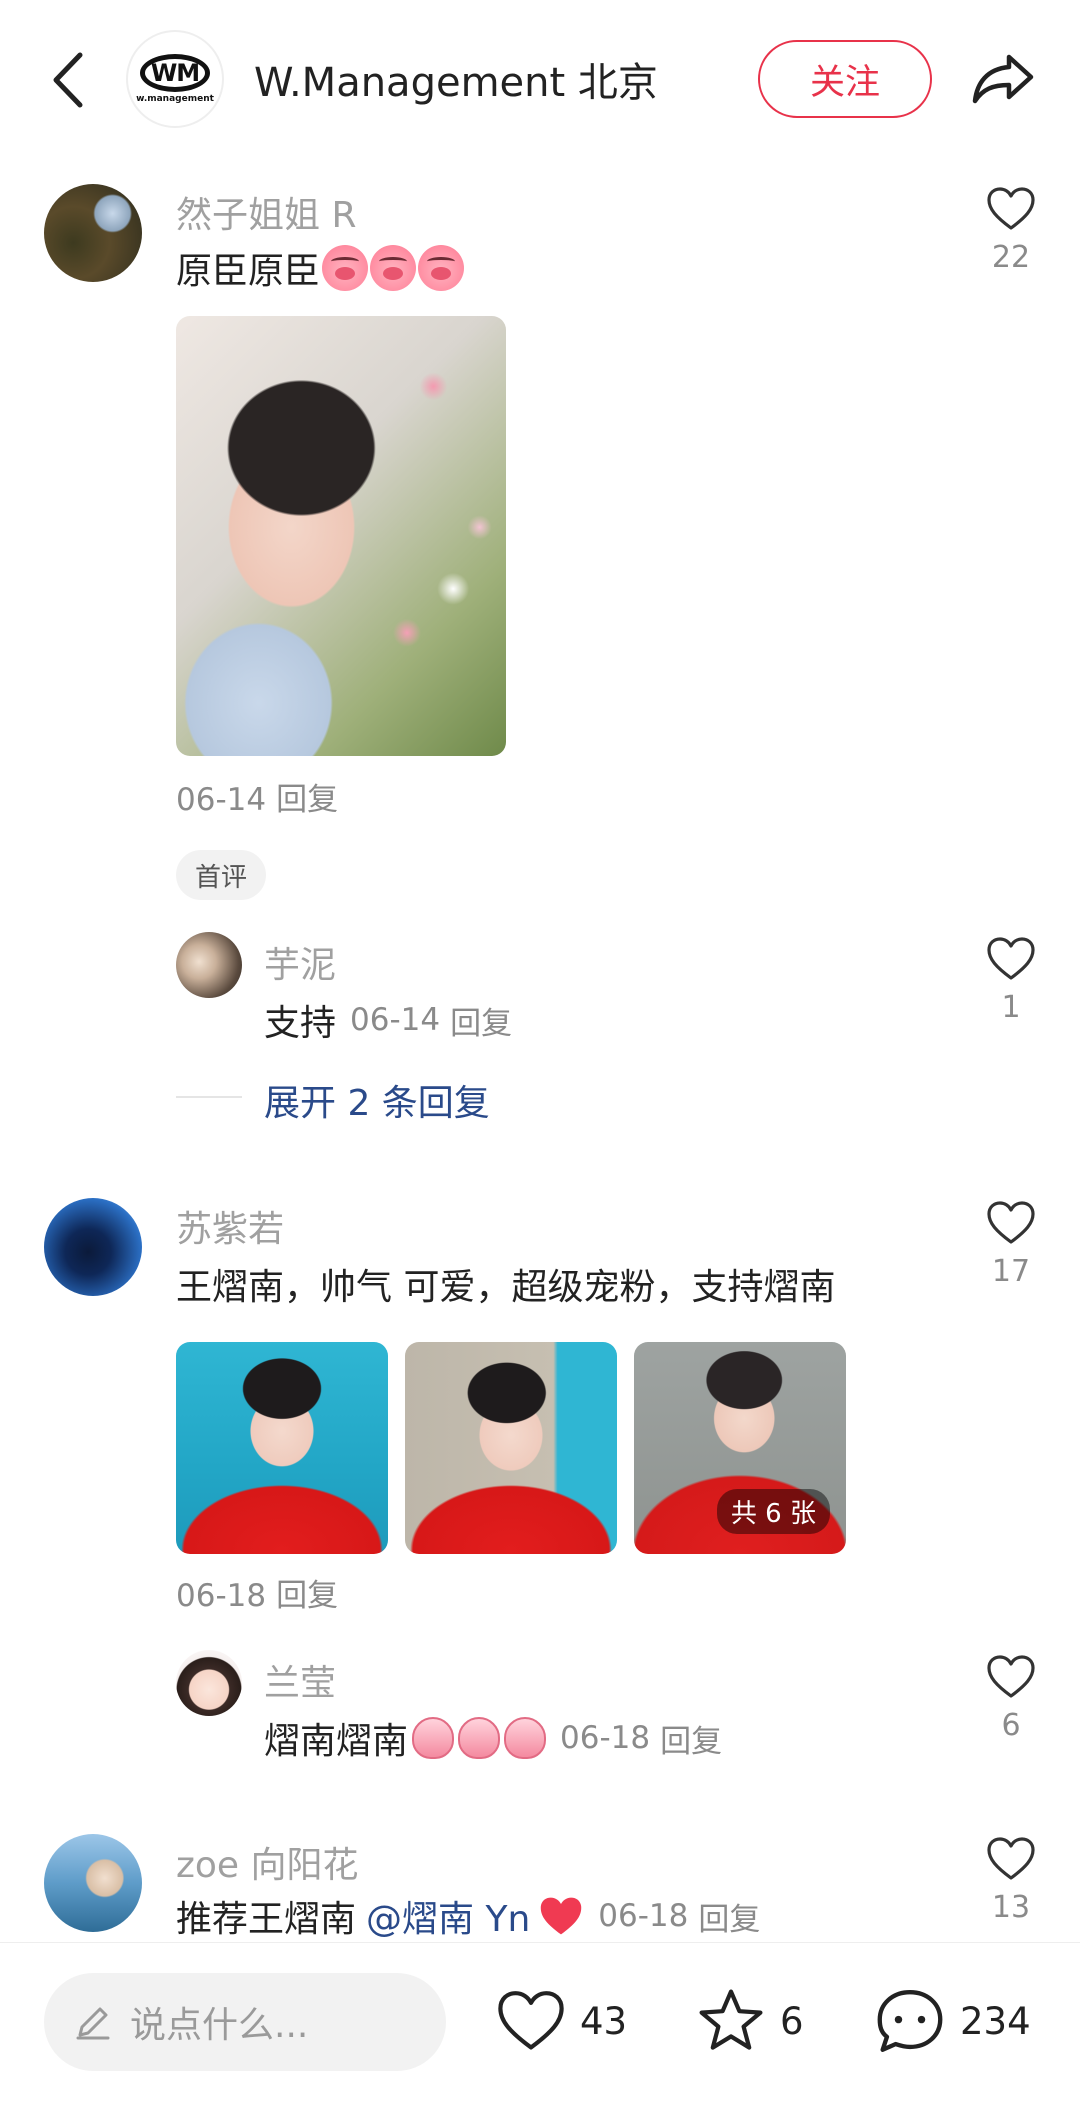 Image resolution: width=1080 pixels, height=2116 pixels. I want to click on like-button: 13, so click(1011, 1880).